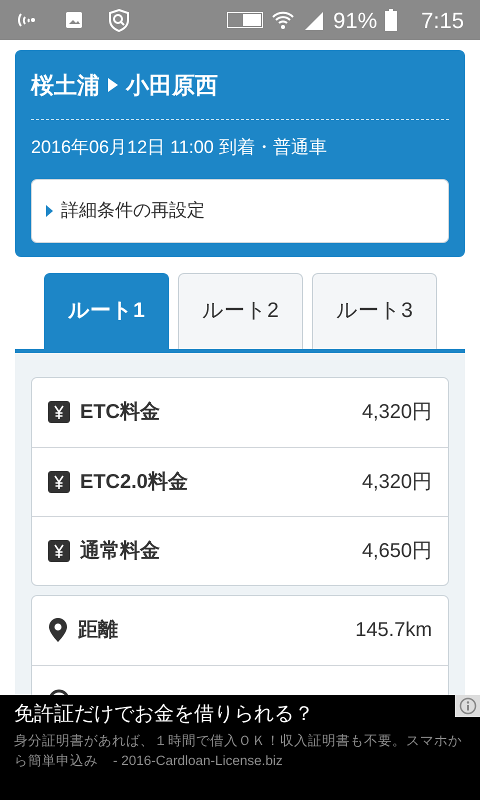 The width and height of the screenshot is (480, 800). Describe the element at coordinates (172, 85) in the screenshot. I see `destination-station: 小田原西` at that location.